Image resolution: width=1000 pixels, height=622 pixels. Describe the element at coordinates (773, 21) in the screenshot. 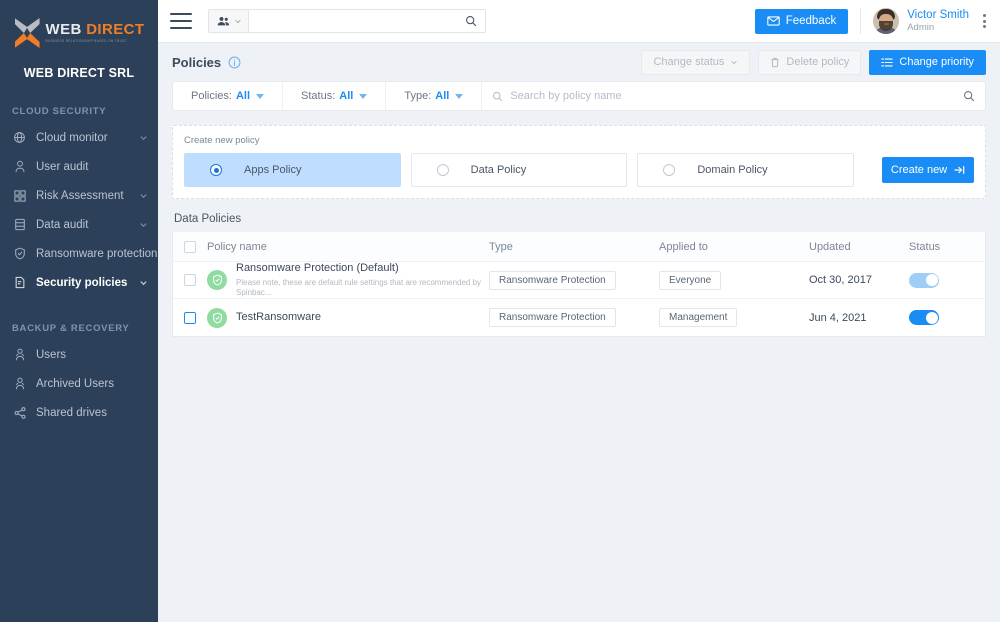

I see `envelope-icon` at that location.